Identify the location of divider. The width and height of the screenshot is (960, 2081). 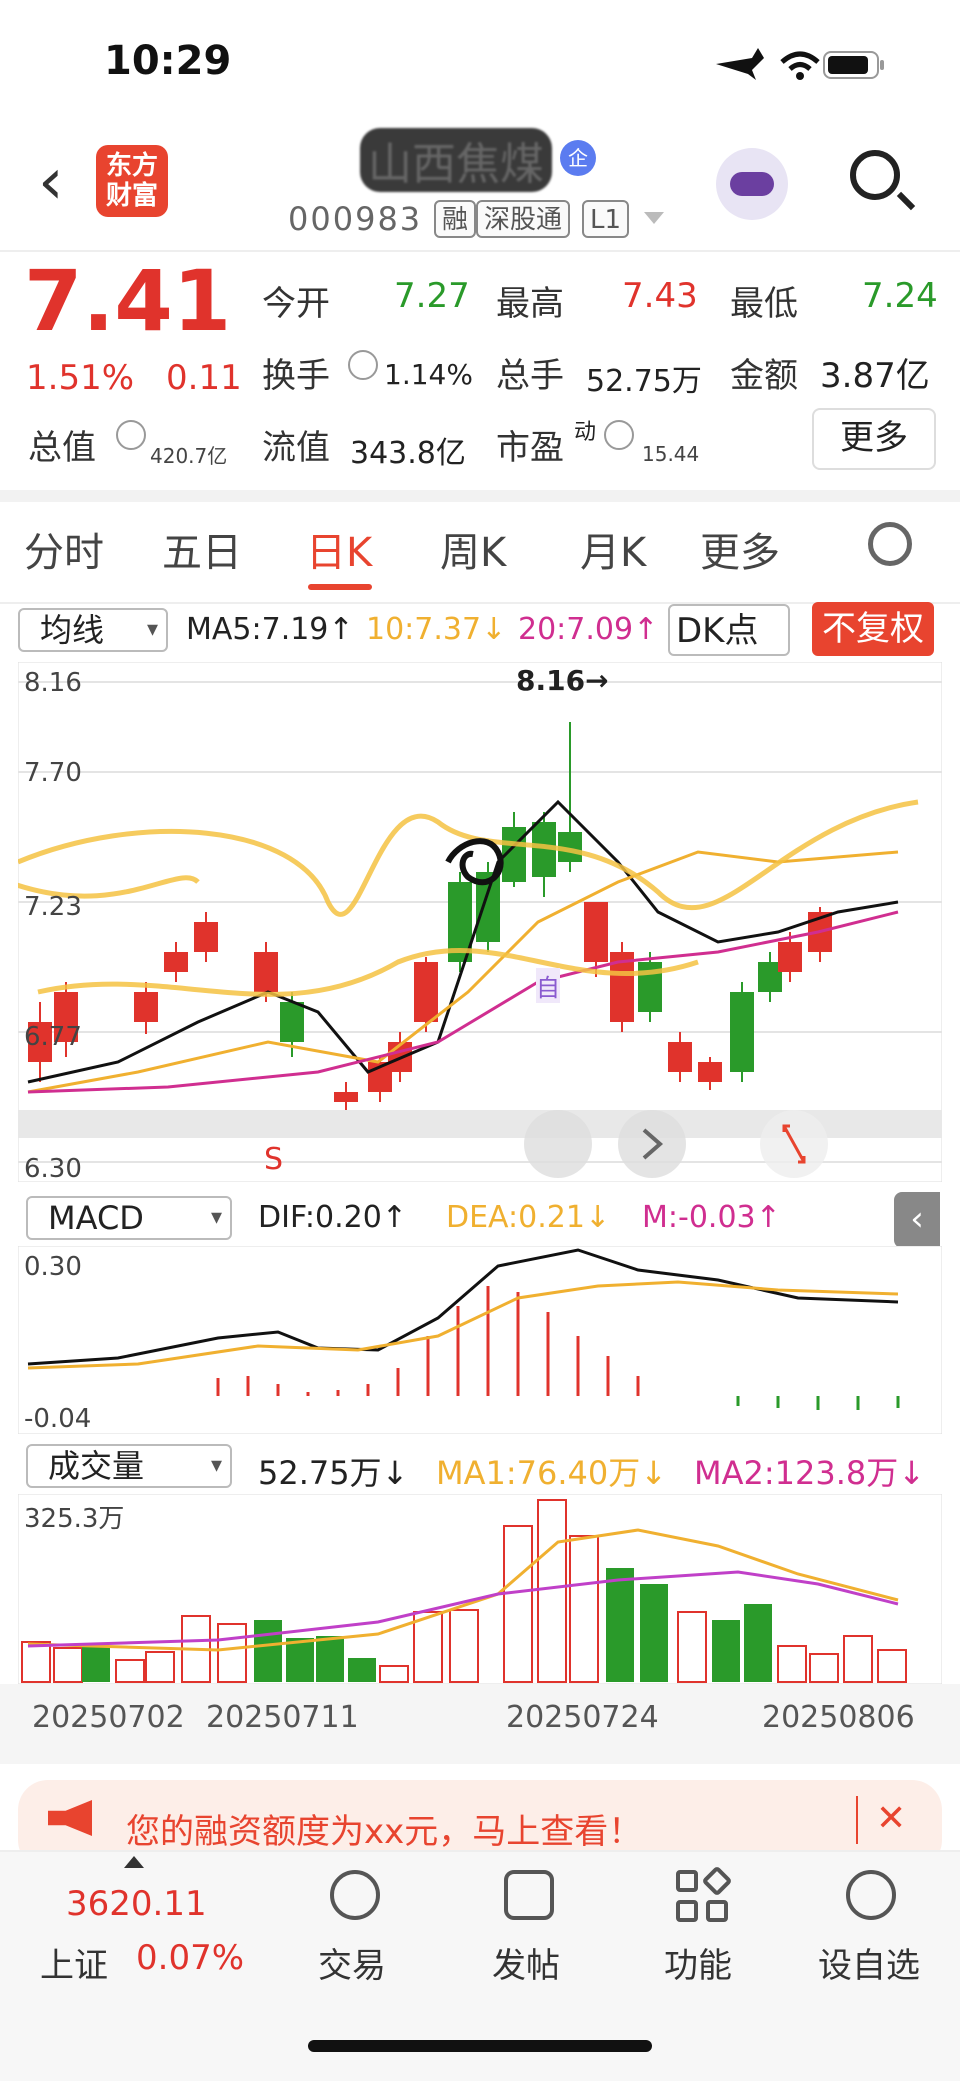
(480, 496).